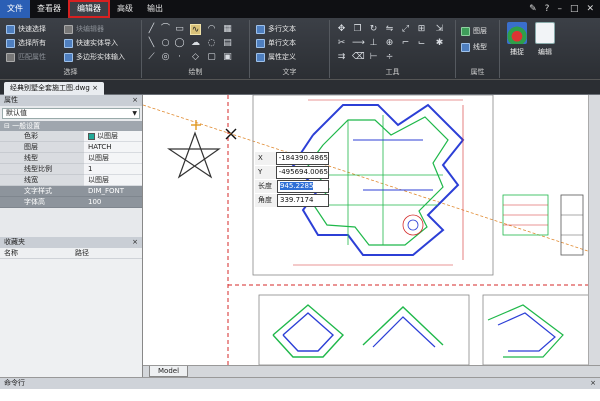 Image resolution: width=600 pixels, height=401 pixels. I want to click on y-coordinate-row: Y -495694.0065, so click(292, 172).